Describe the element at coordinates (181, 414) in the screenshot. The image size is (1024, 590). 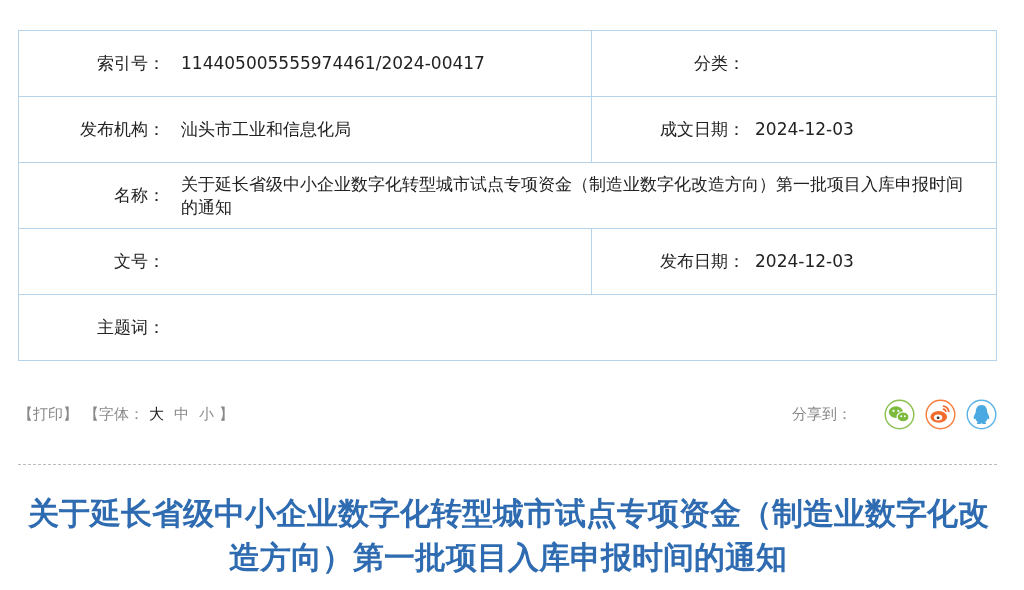
I see `font-size-option: 中` at that location.